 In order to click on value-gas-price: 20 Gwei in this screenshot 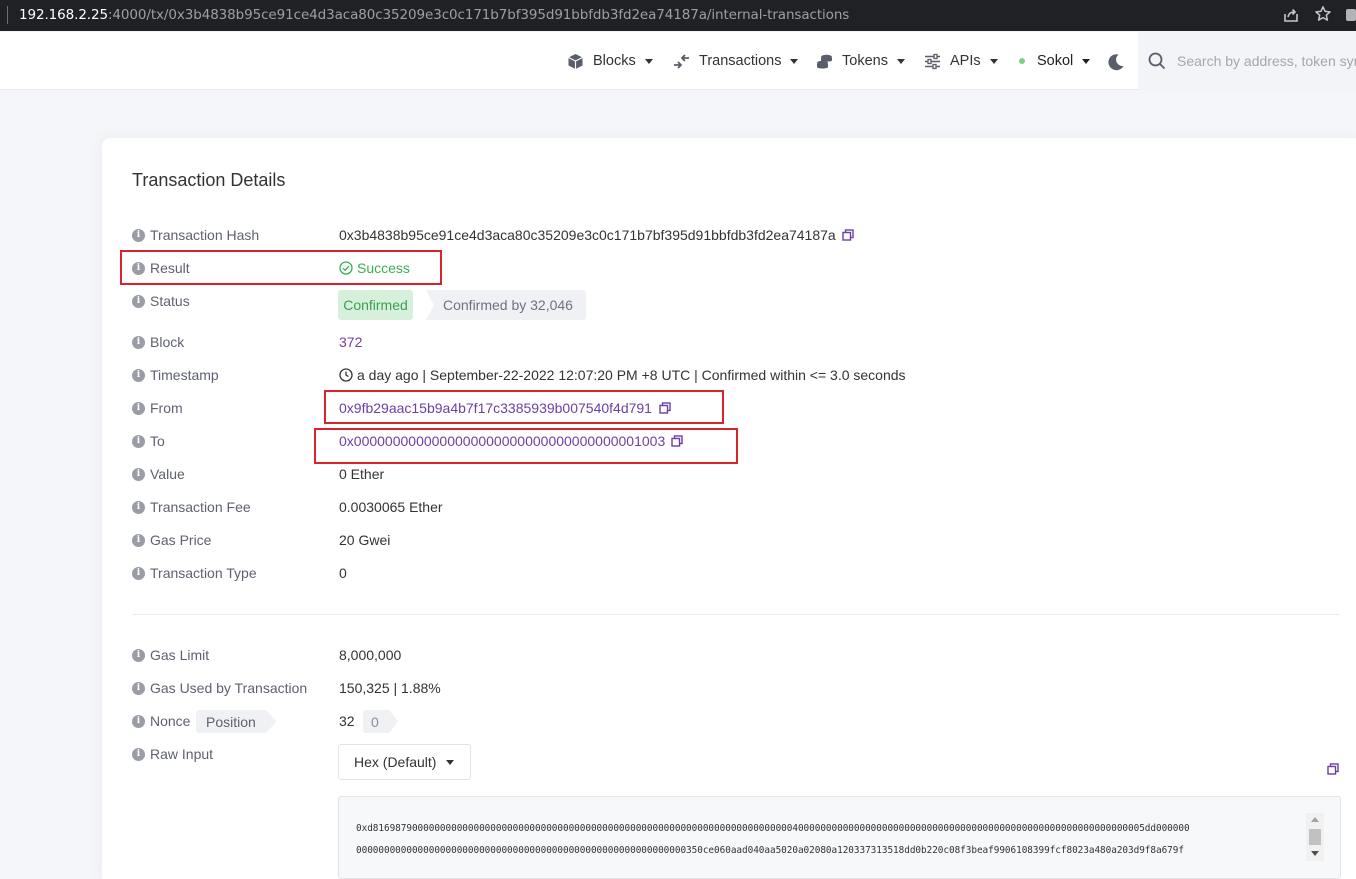, I will do `click(365, 540)`.